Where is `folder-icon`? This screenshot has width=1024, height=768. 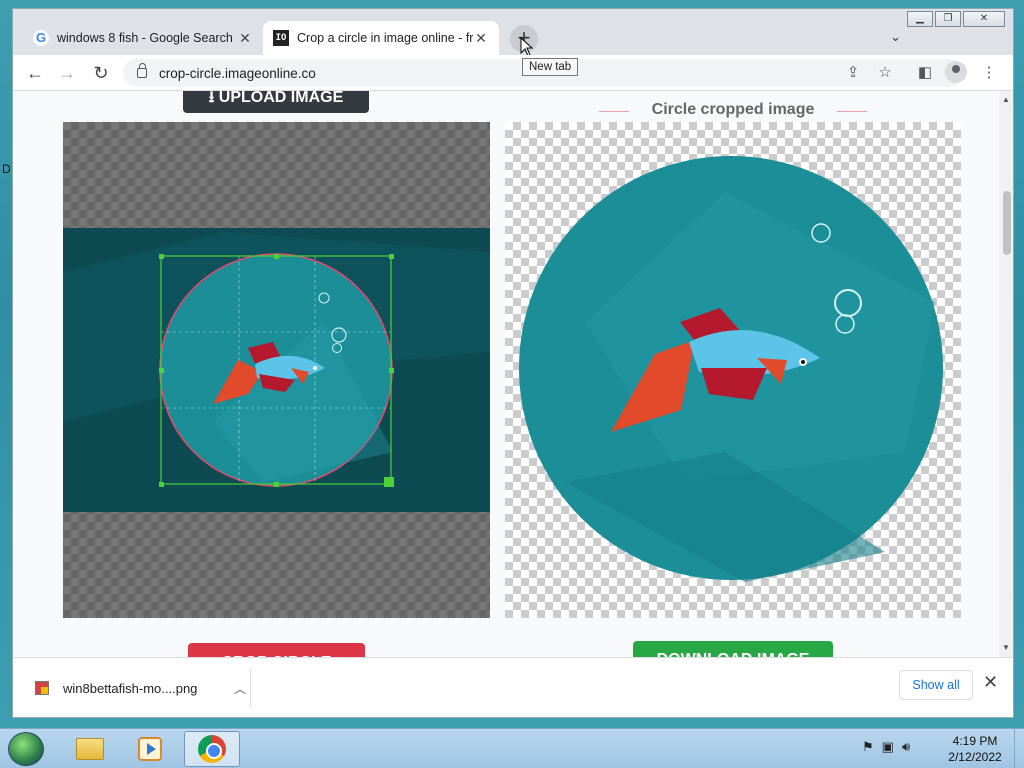
folder-icon is located at coordinates (90, 749).